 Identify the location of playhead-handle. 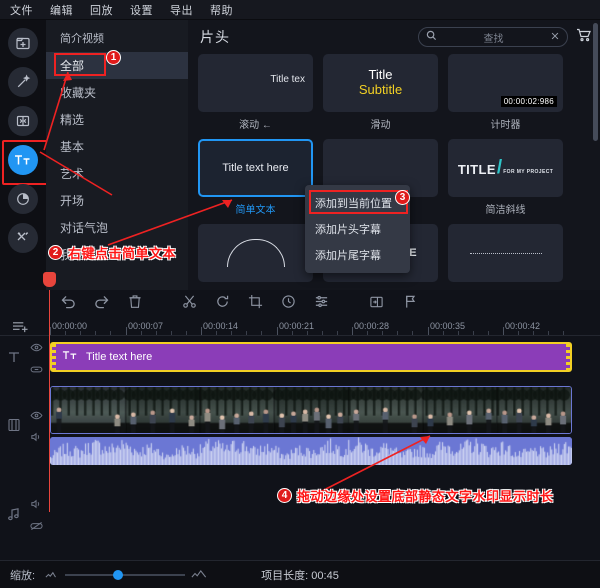
(49, 279).